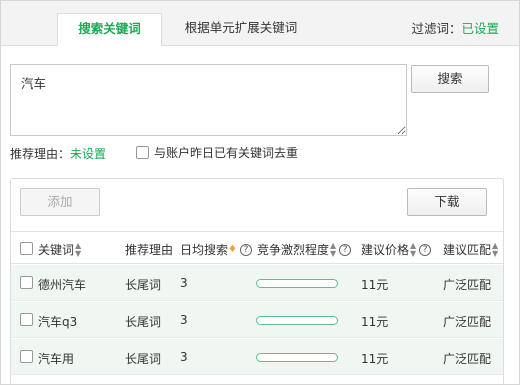 Image resolution: width=520 pixels, height=385 pixels. Describe the element at coordinates (385, 250) in the screenshot. I see `col-price-label: 建议价格` at that location.